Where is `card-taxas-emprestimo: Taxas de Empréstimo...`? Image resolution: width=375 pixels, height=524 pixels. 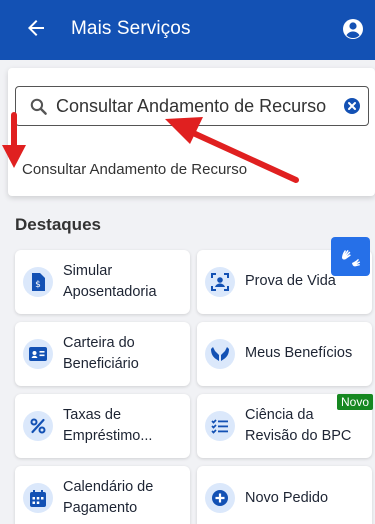 card-taxas-emprestimo: Taxas de Empréstimo... is located at coordinates (102, 426).